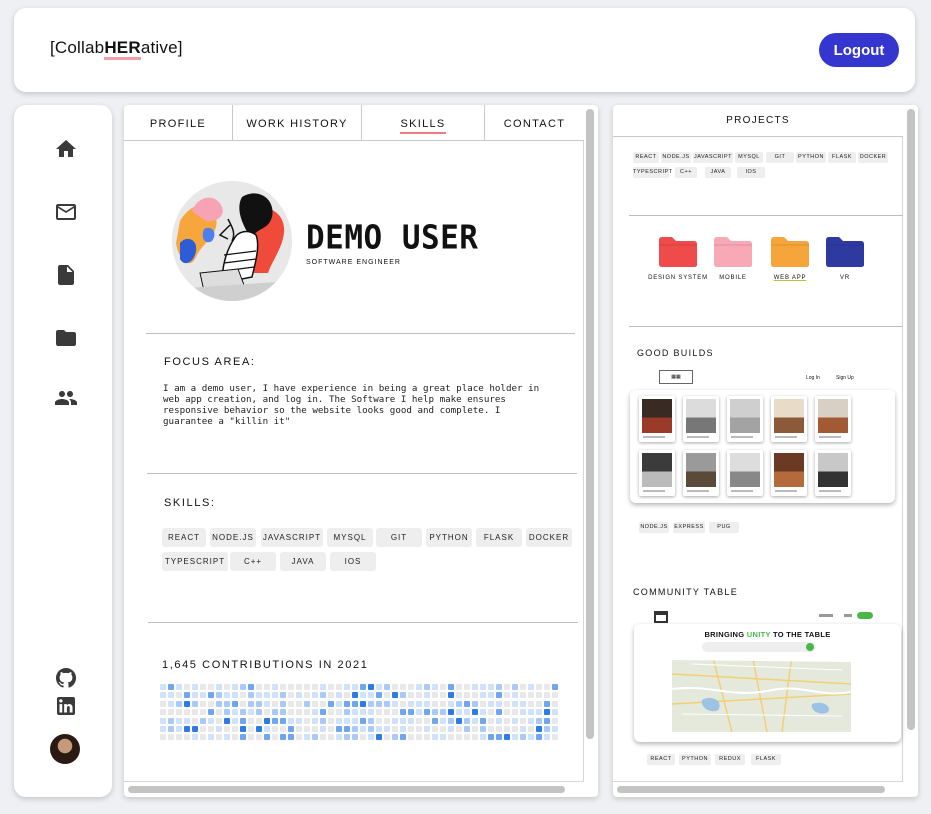 This screenshot has height=814, width=931. Describe the element at coordinates (66, 212) in the screenshot. I see `mail-icon` at that location.